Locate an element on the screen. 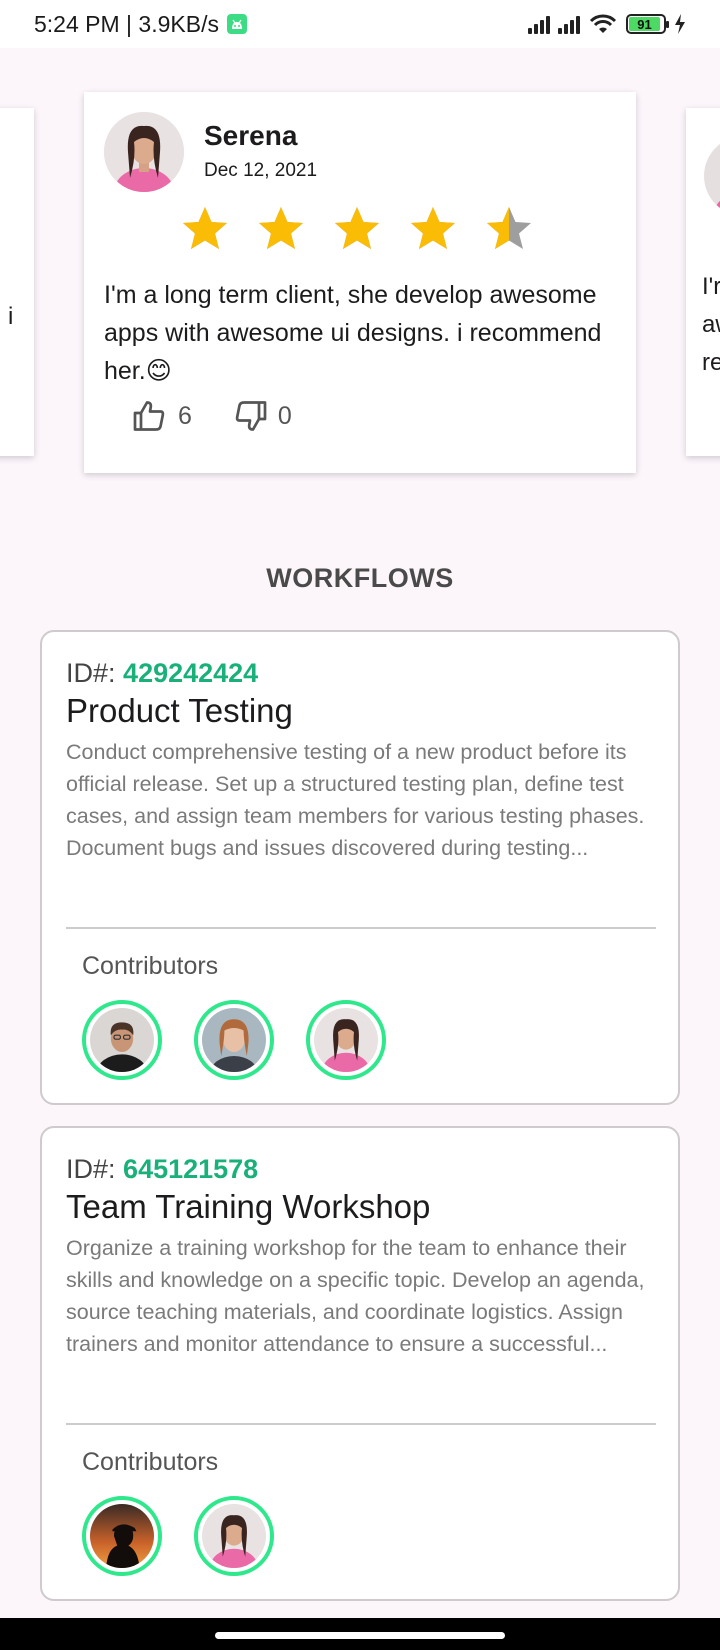 The height and width of the screenshot is (1650, 720). system-nav-bar is located at coordinates (360, 1634).